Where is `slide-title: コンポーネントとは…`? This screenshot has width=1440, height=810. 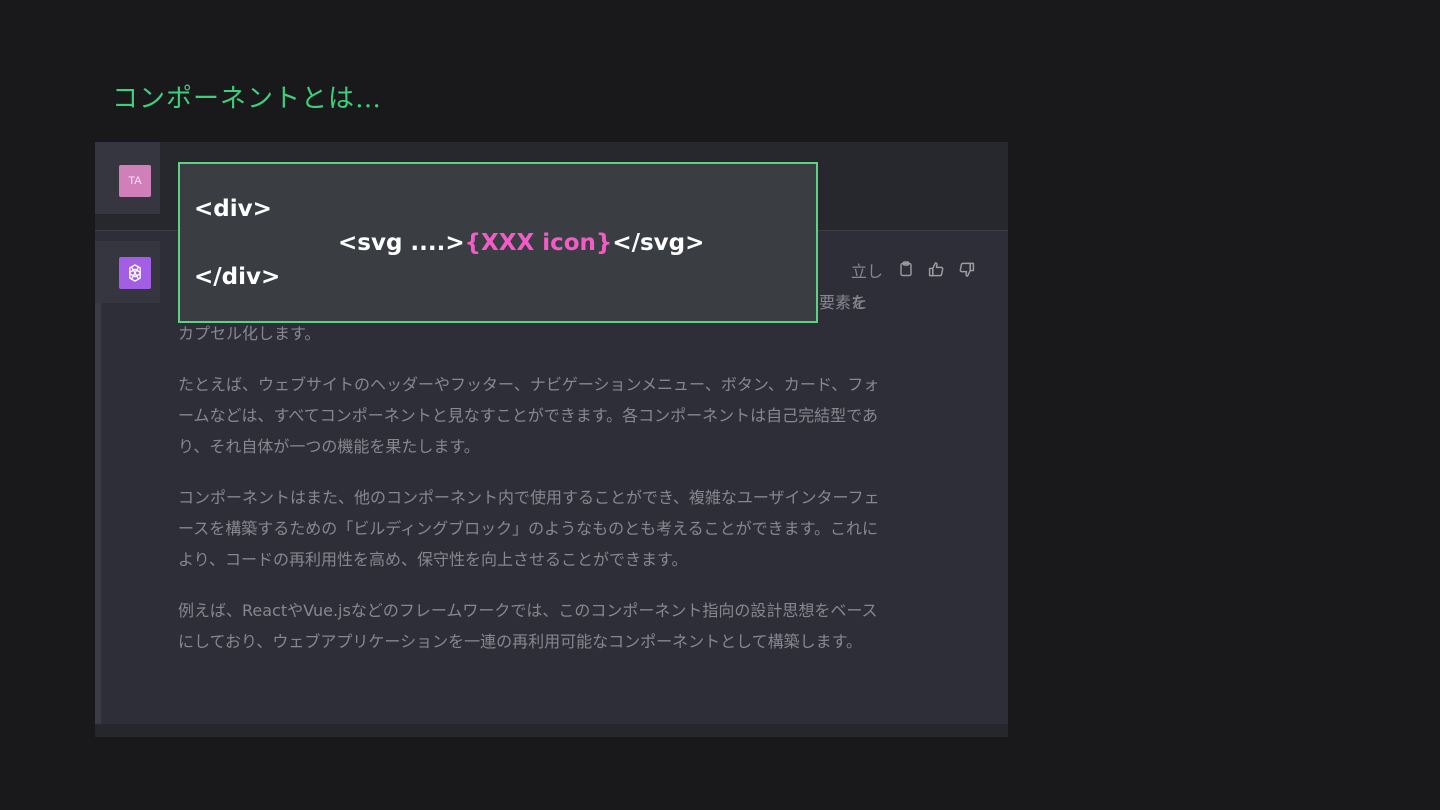 slide-title: コンポーネントとは… is located at coordinates (247, 99).